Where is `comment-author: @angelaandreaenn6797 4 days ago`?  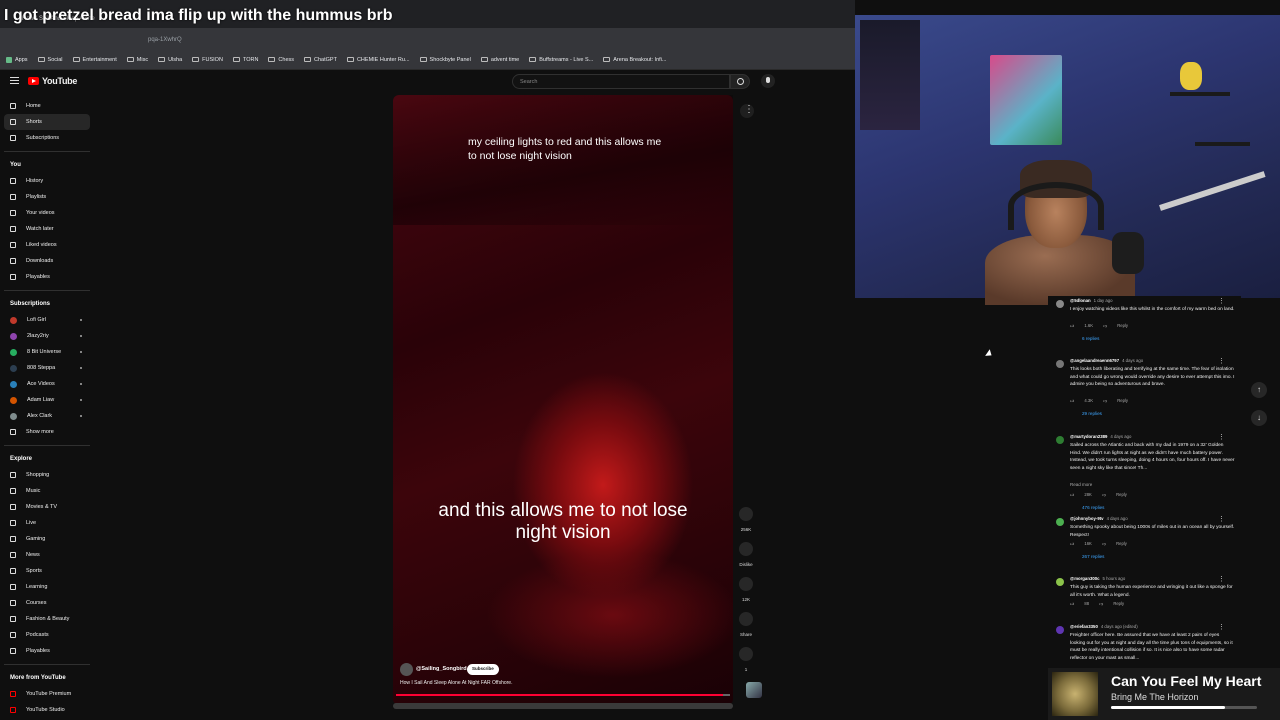
comment-author: @angelaandreaenn6797 4 days ago is located at coordinates (1106, 360).